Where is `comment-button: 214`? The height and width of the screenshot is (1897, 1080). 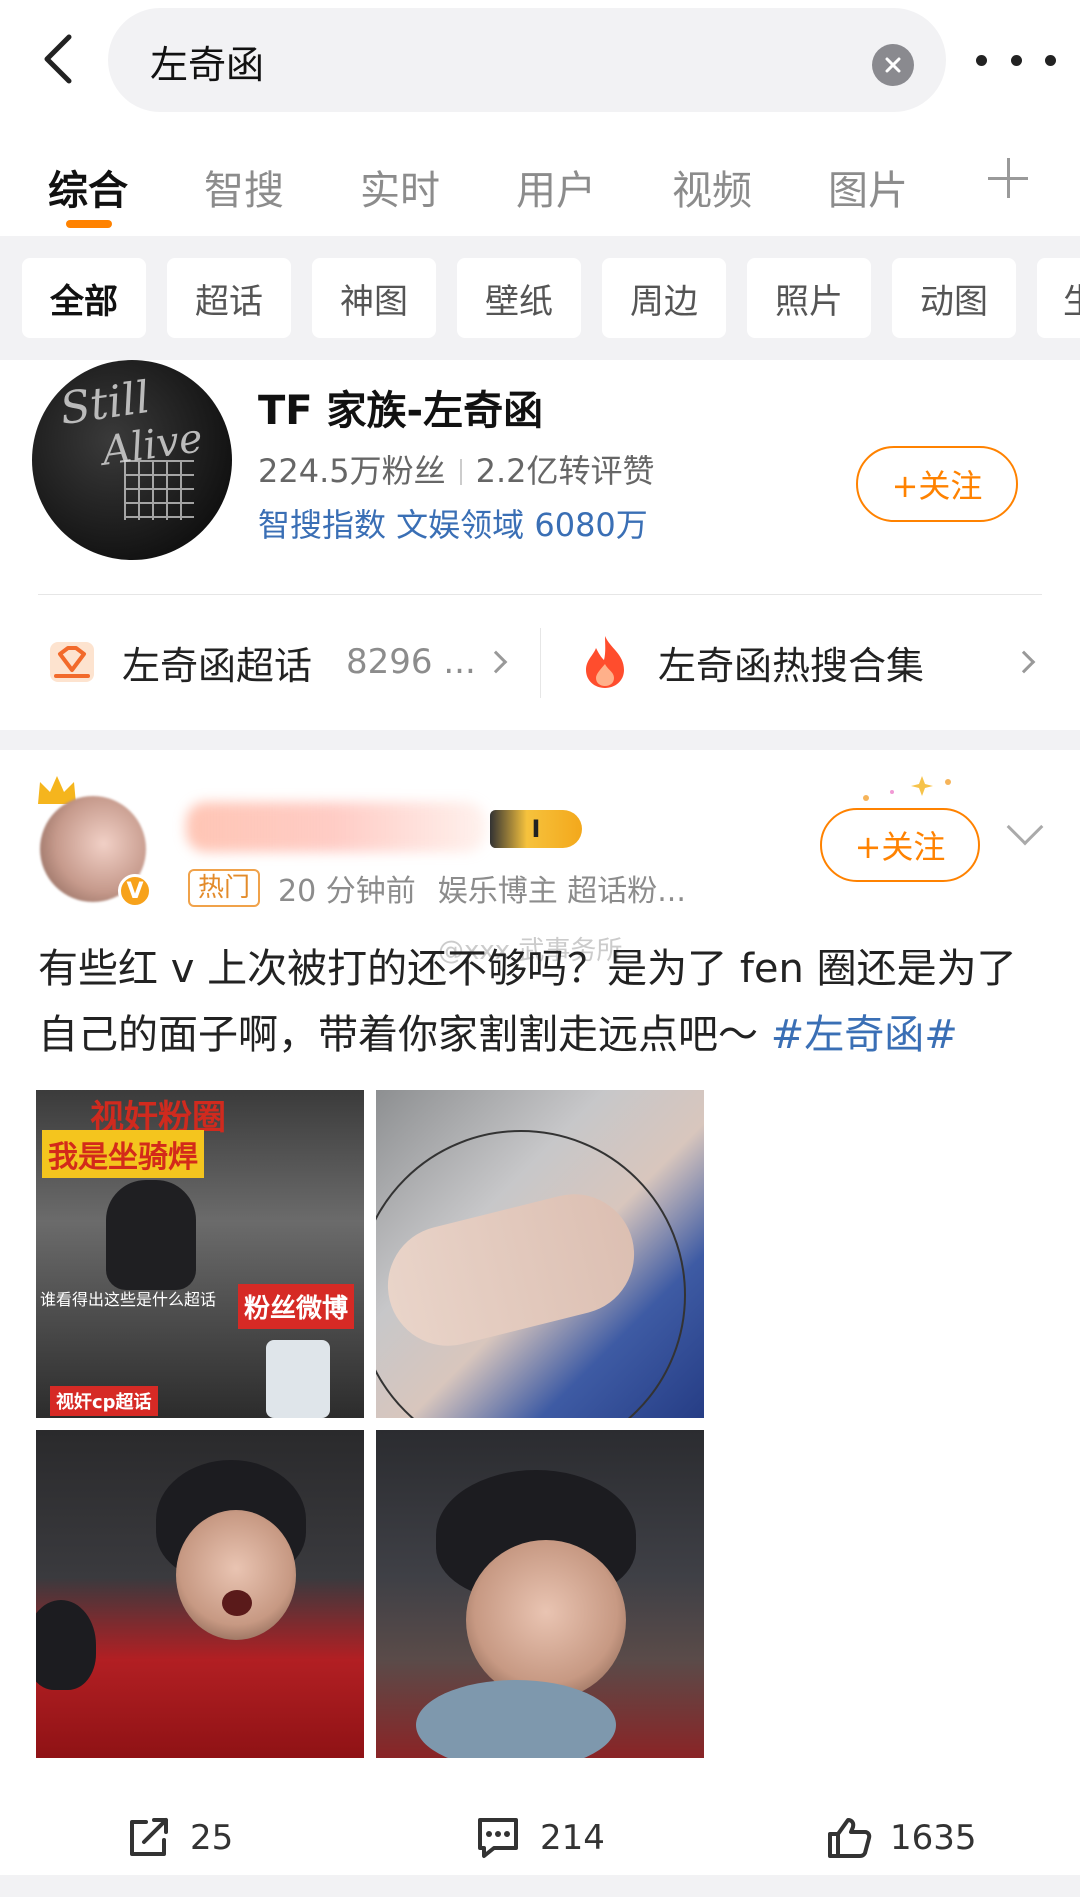
comment-button: 214 is located at coordinates (539, 1838).